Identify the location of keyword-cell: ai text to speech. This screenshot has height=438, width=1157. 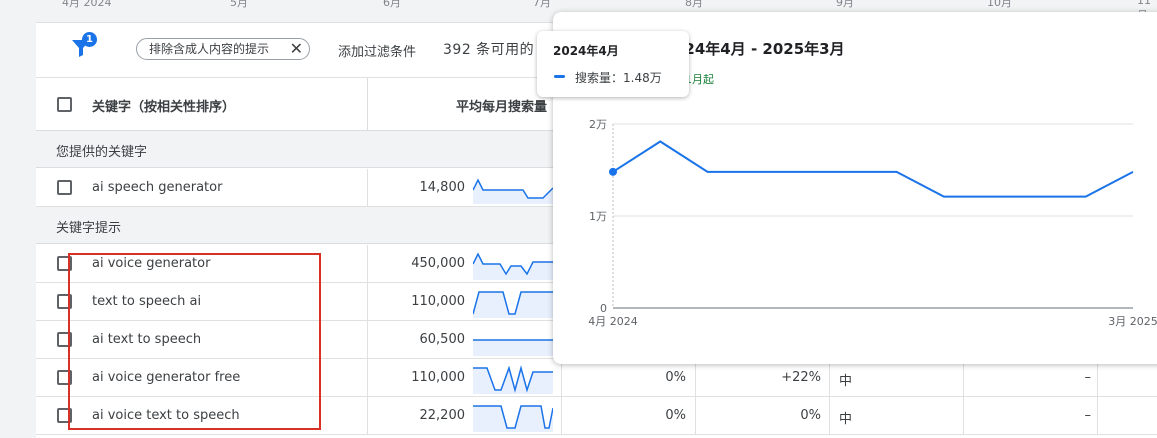
(147, 339).